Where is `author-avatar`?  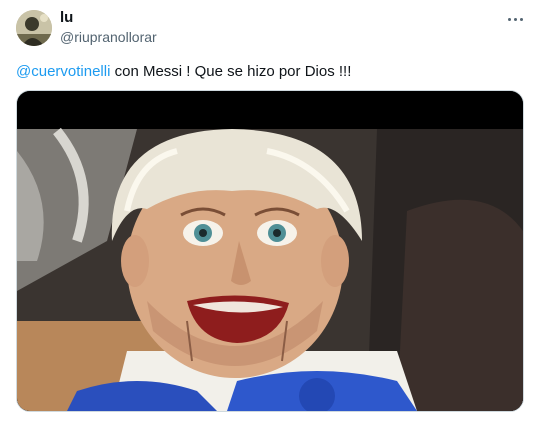
author-avatar is located at coordinates (34, 28).